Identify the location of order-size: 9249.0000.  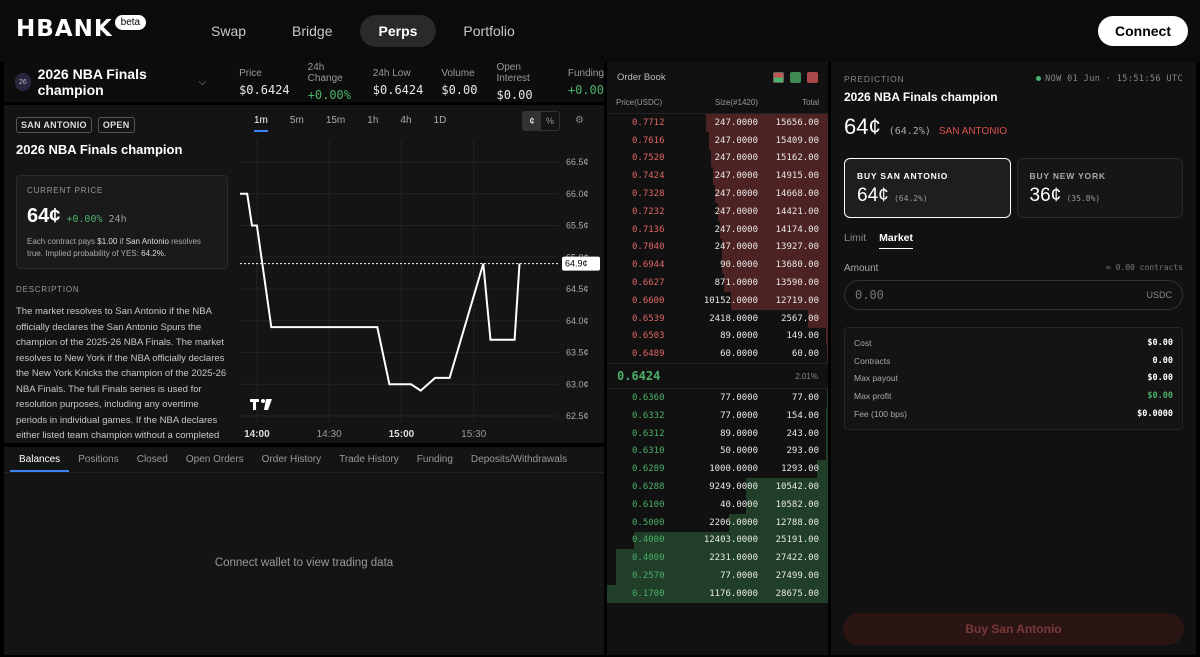
(733, 487).